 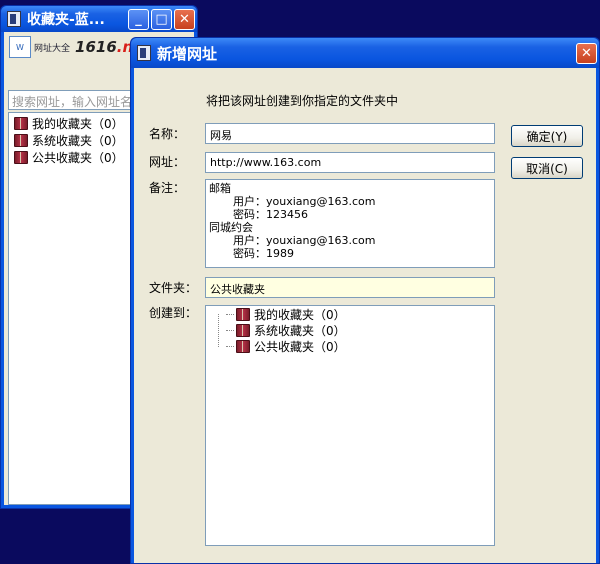 What do you see at coordinates (220, 188) in the screenshot?
I see `note-line: 邮箱` at bounding box center [220, 188].